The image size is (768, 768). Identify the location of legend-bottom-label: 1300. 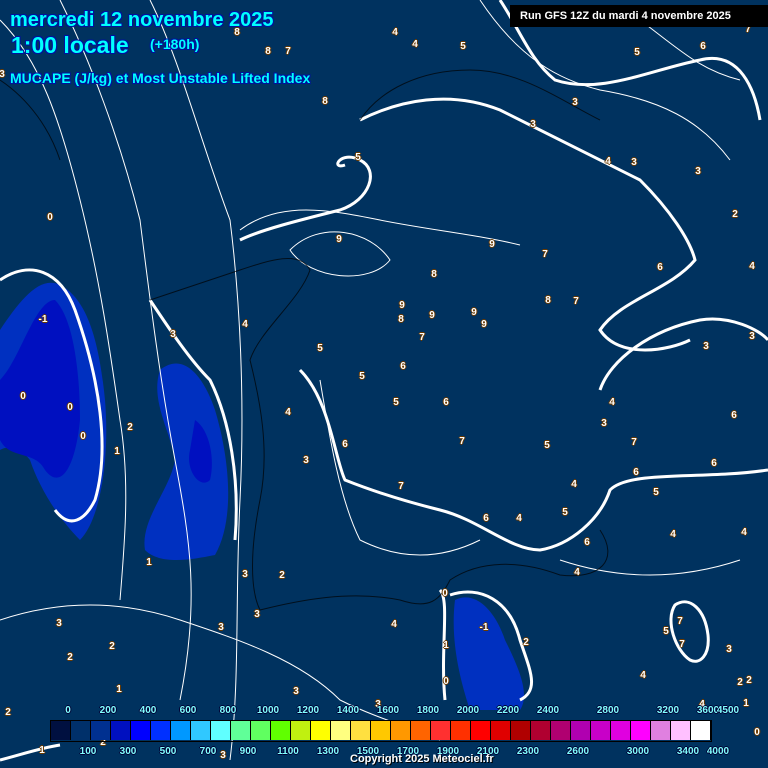
(328, 751).